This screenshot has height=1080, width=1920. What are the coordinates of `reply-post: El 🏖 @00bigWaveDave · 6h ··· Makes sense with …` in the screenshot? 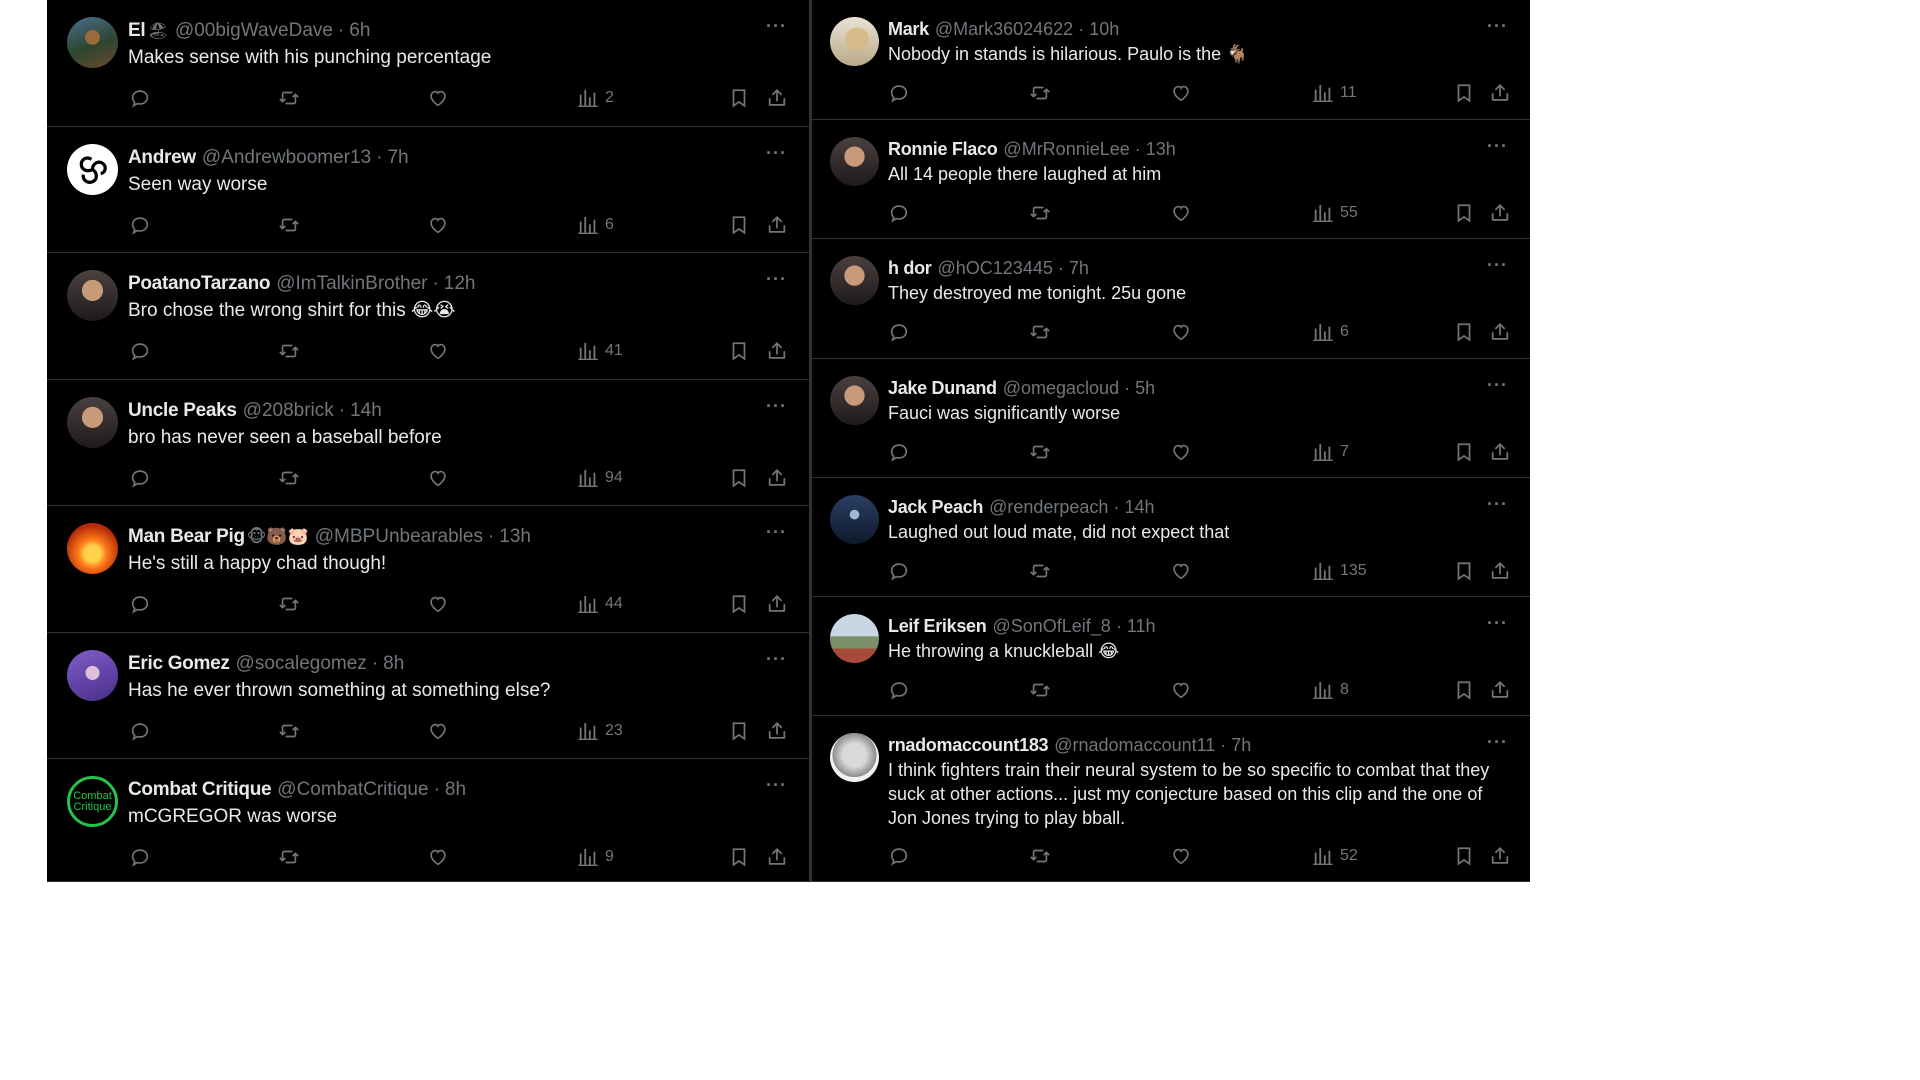 It's located at (428, 63).